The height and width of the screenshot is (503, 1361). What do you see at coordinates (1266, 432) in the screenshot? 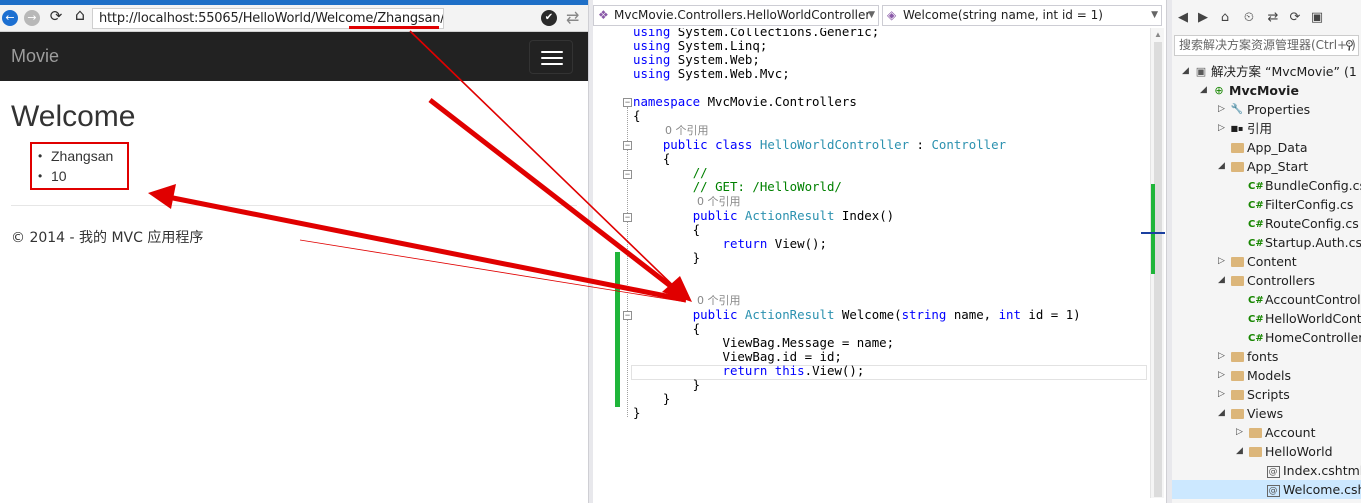
I see `tree-item: ▷ Account` at bounding box center [1266, 432].